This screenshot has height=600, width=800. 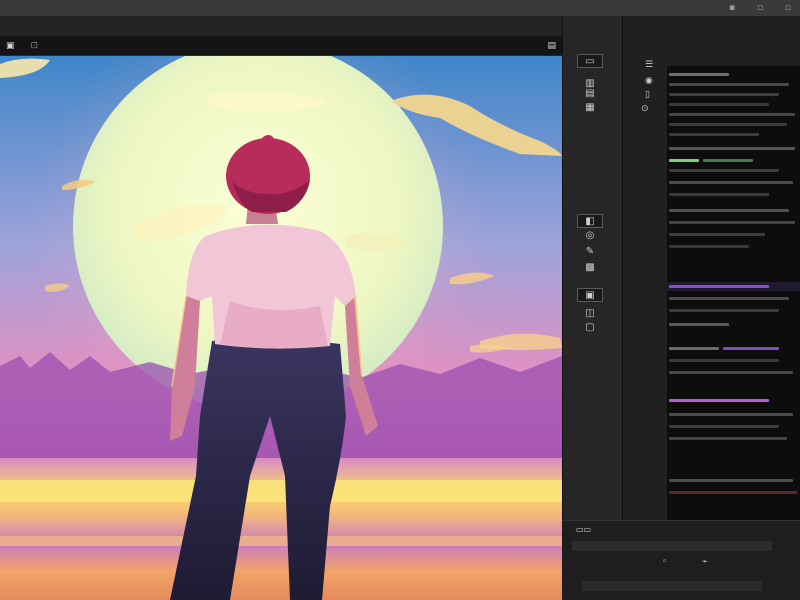 What do you see at coordinates (590, 221) in the screenshot?
I see `character-icon: ◧` at bounding box center [590, 221].